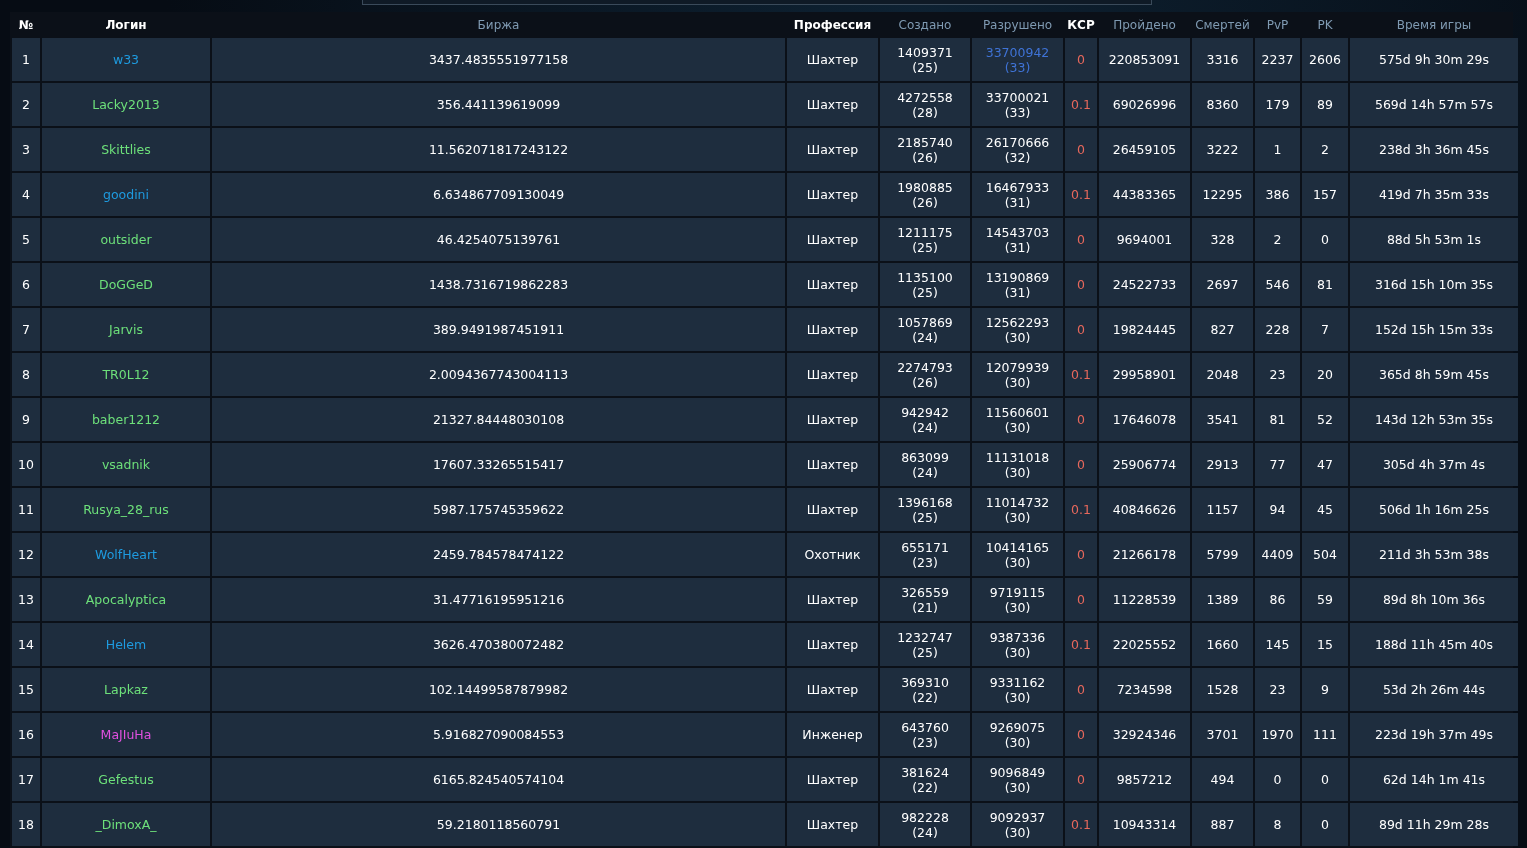 Image resolution: width=1527 pixels, height=848 pixels. What do you see at coordinates (1222, 824) in the screenshot?
I see `table-cell: 887` at bounding box center [1222, 824].